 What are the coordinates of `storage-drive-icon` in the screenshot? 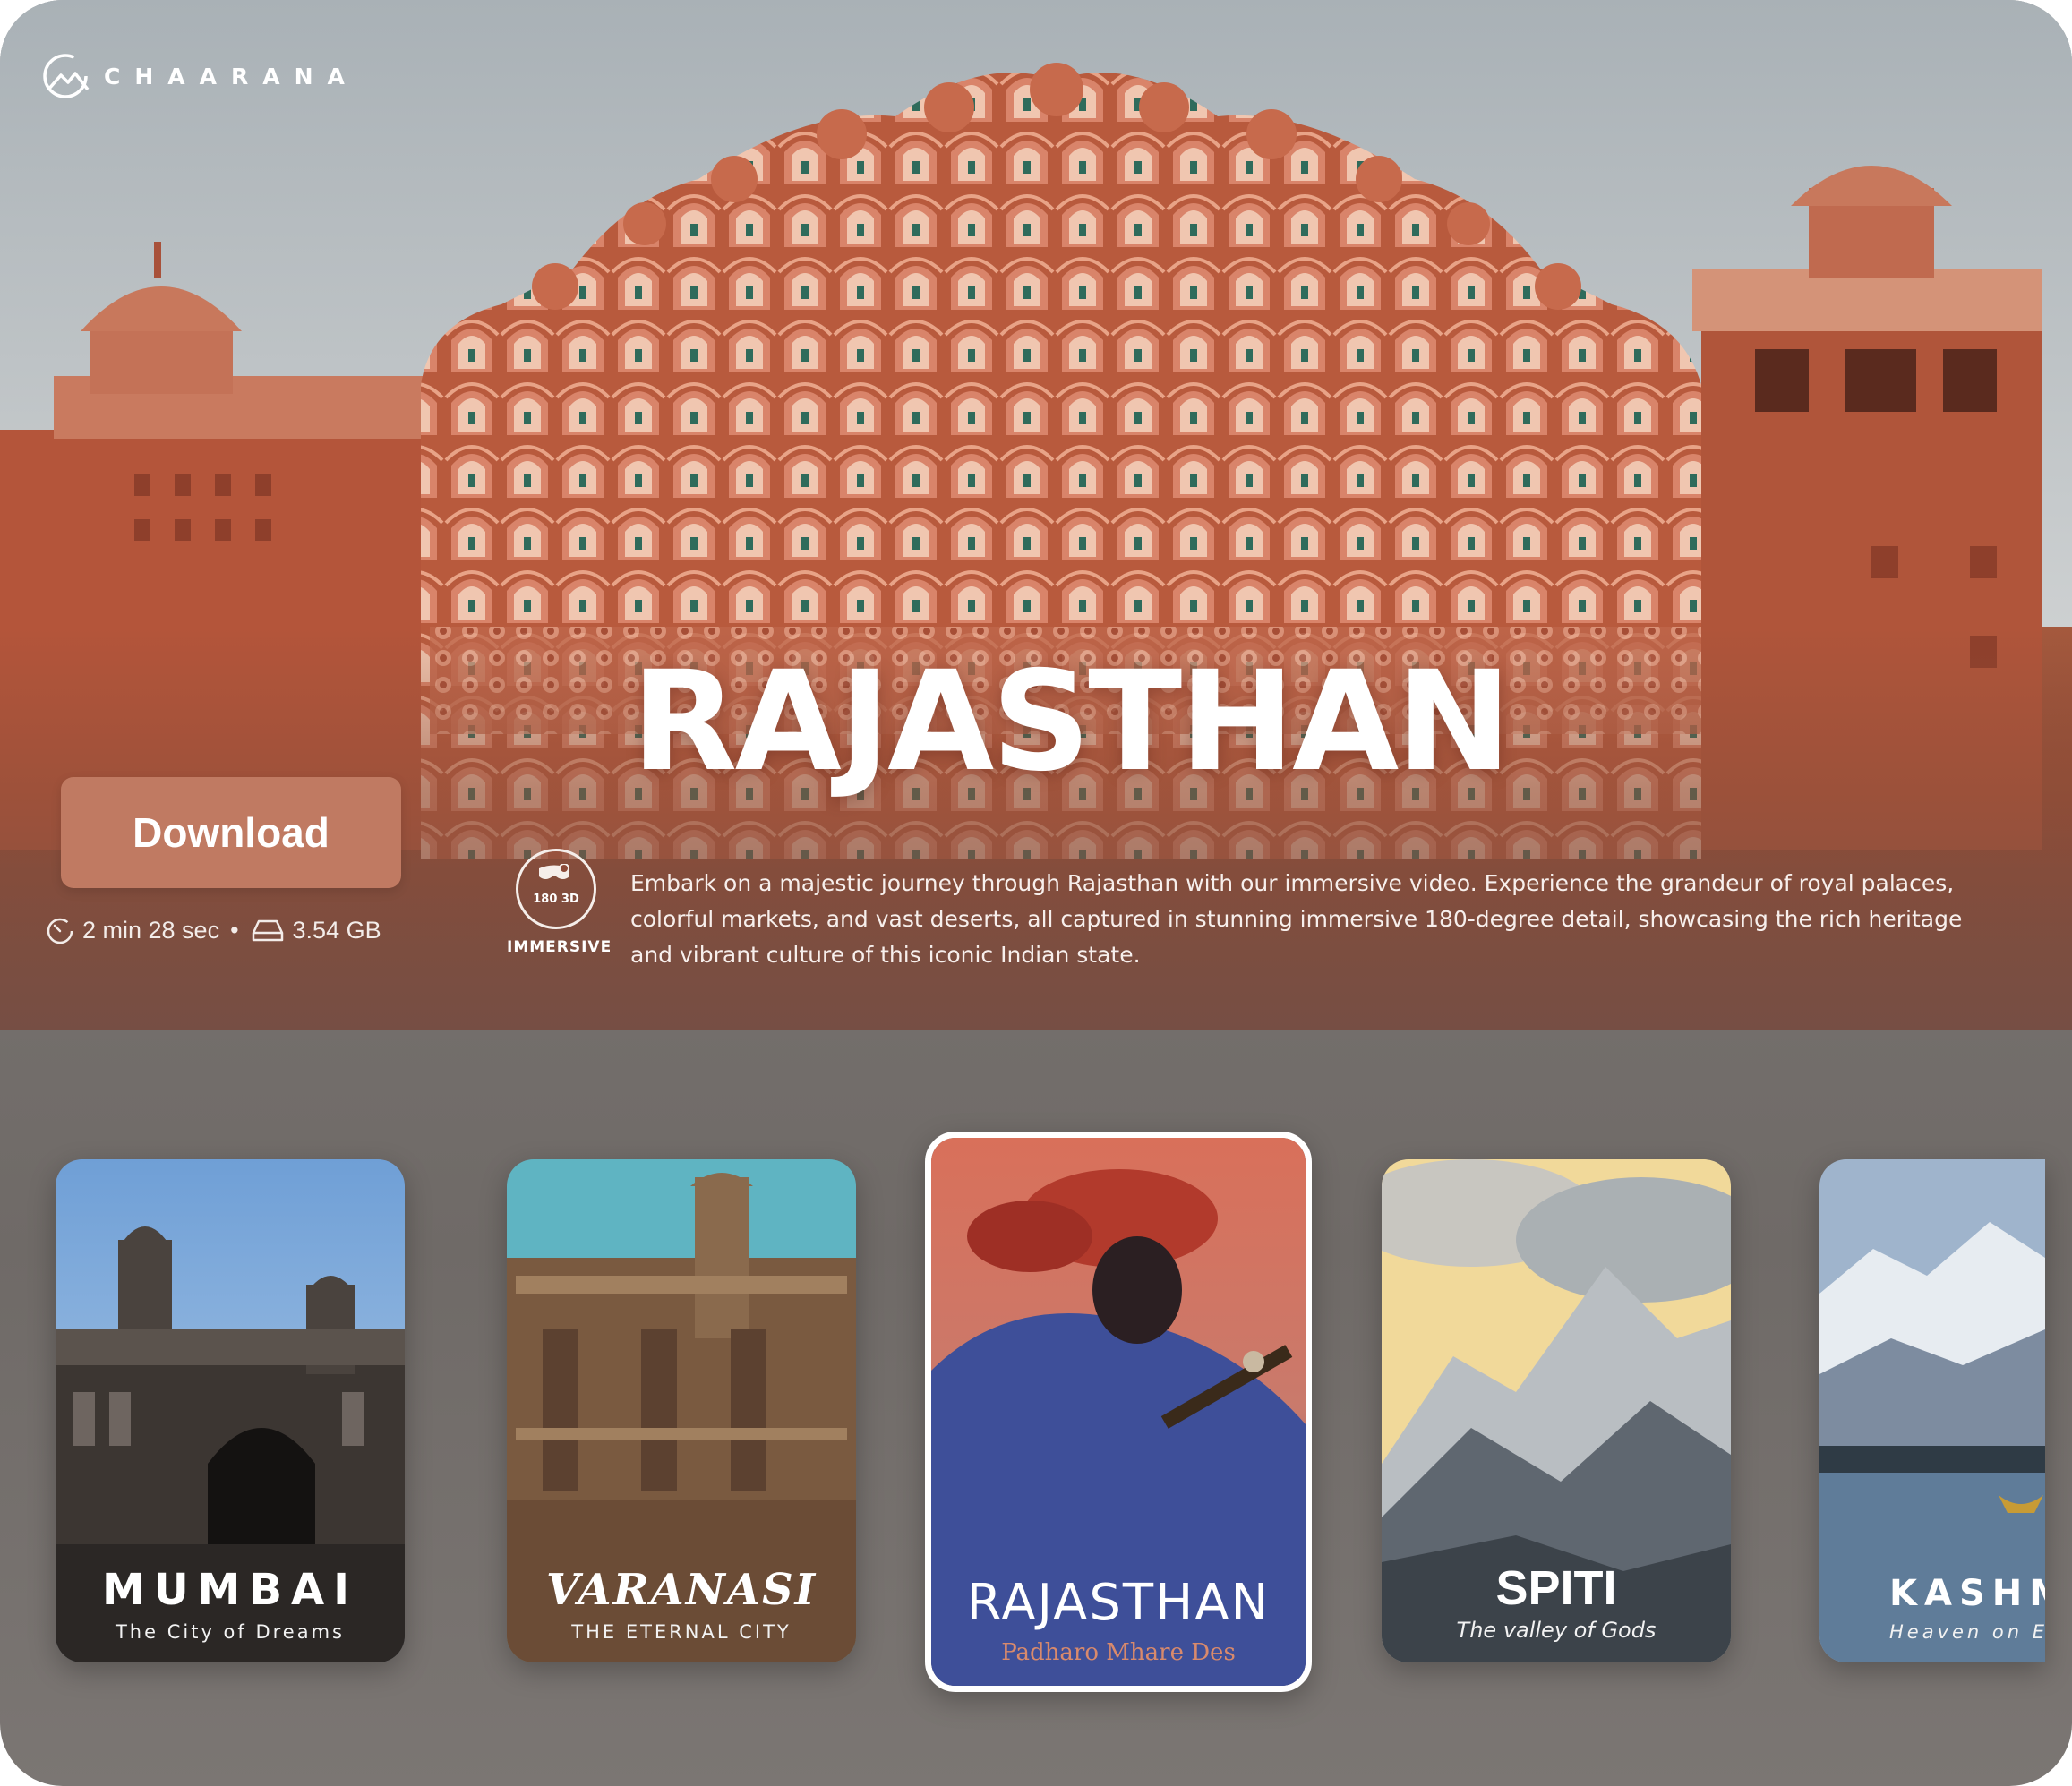 It's located at (267, 930).